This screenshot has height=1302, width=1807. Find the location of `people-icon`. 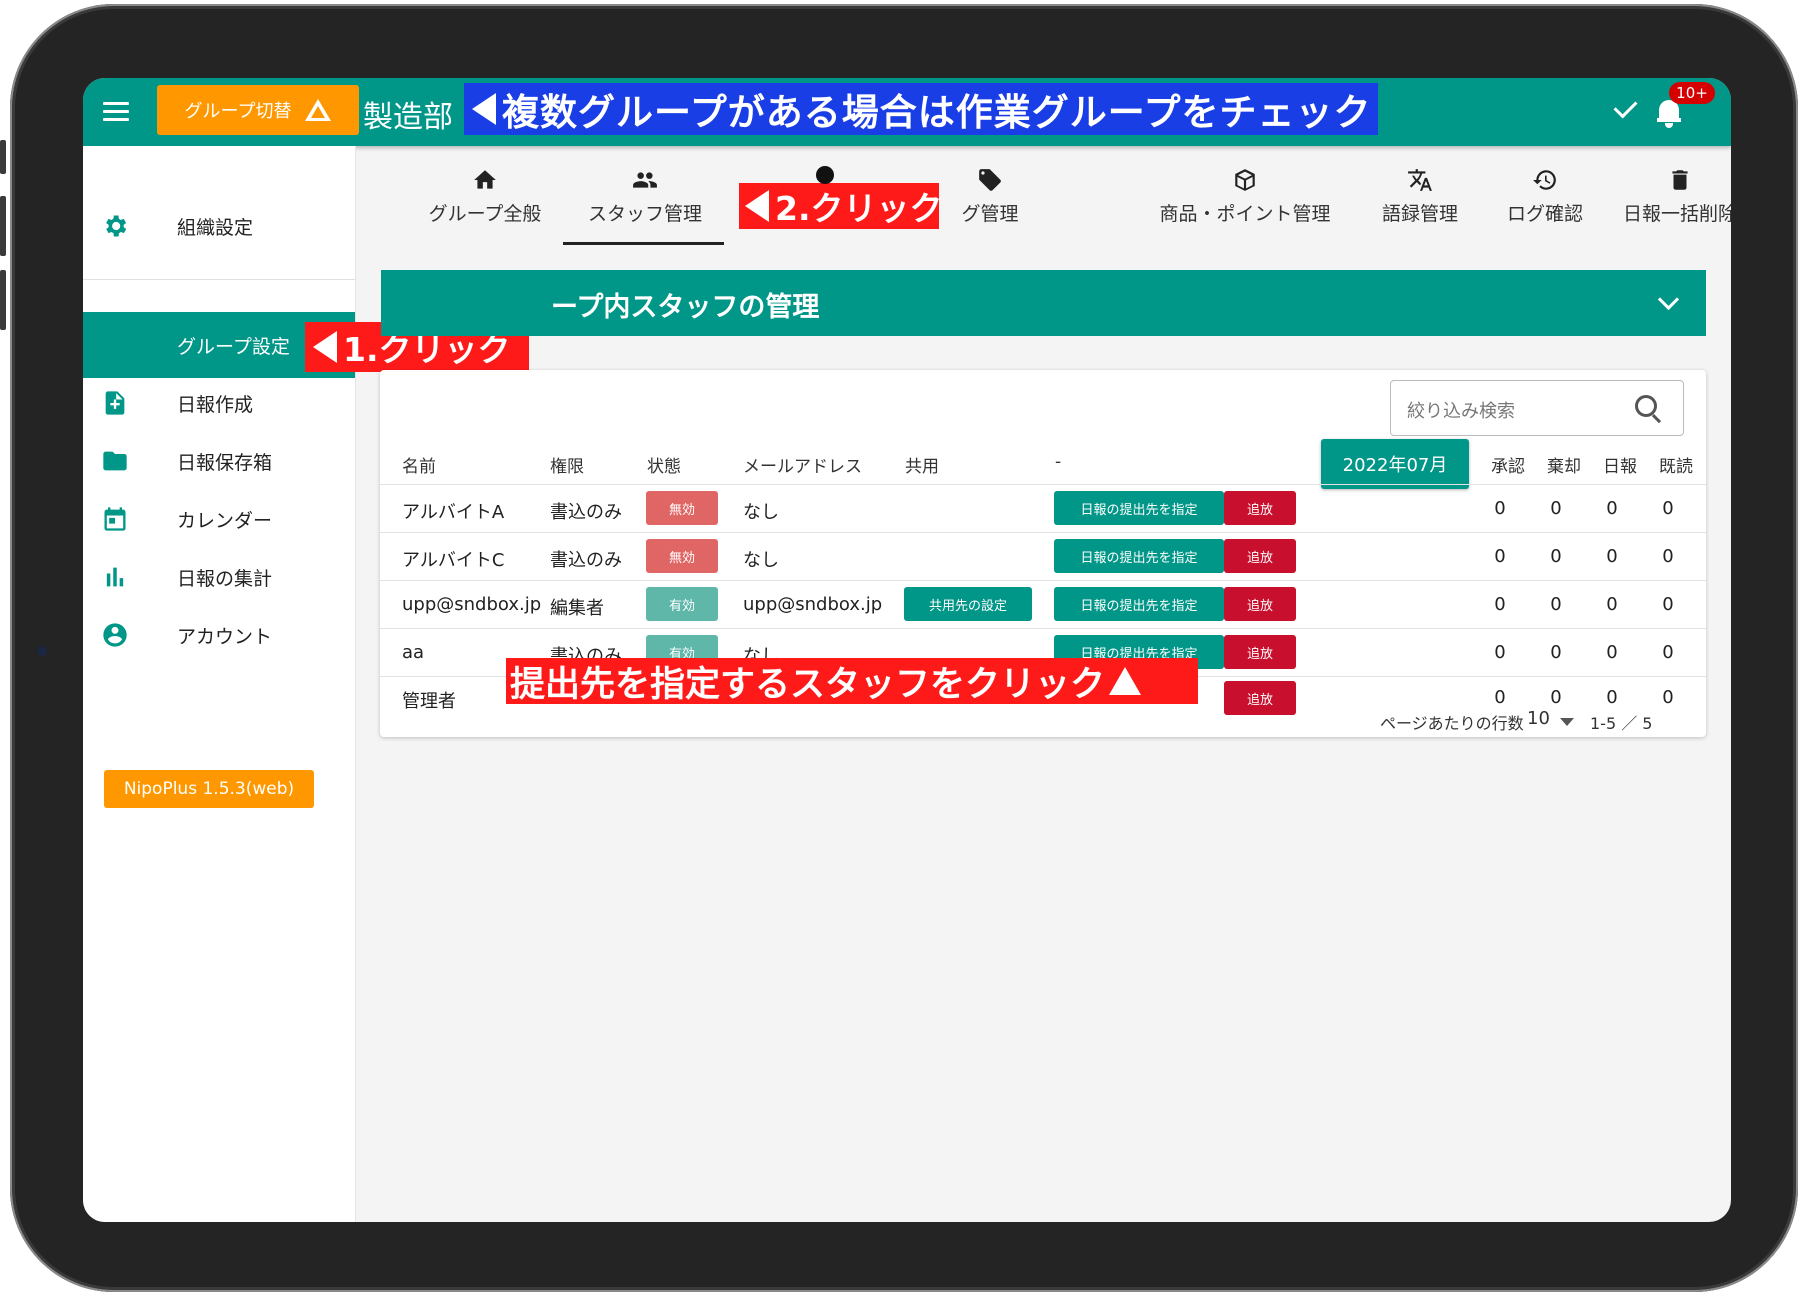

people-icon is located at coordinates (645, 179).